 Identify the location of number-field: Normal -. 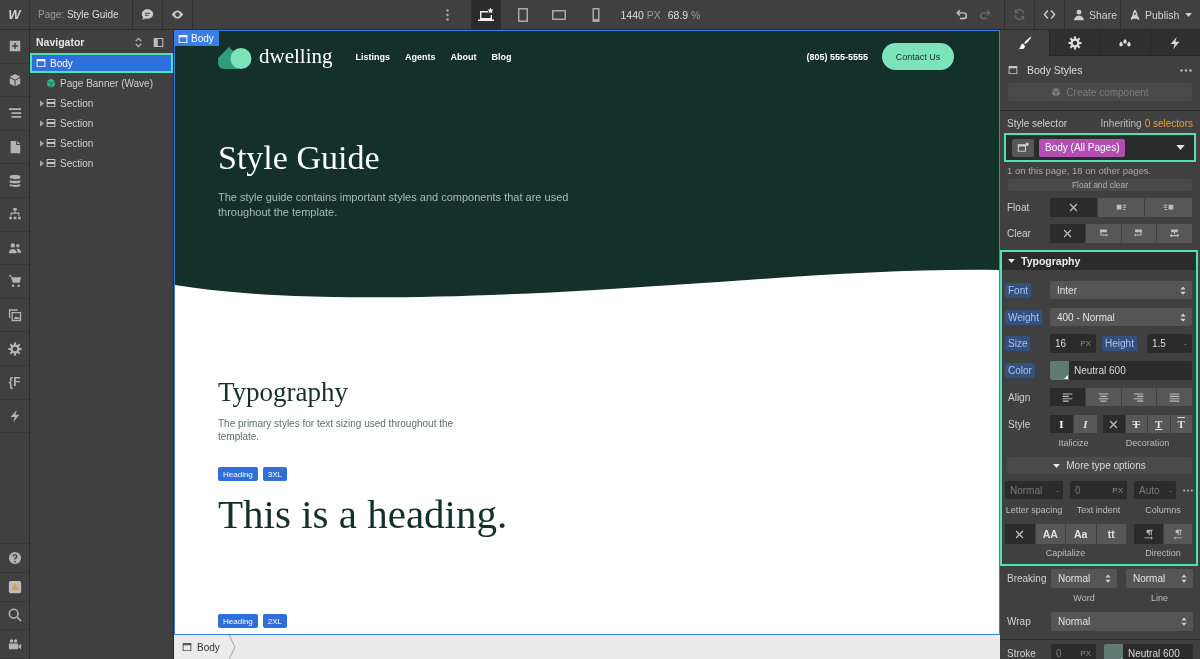
(1034, 490).